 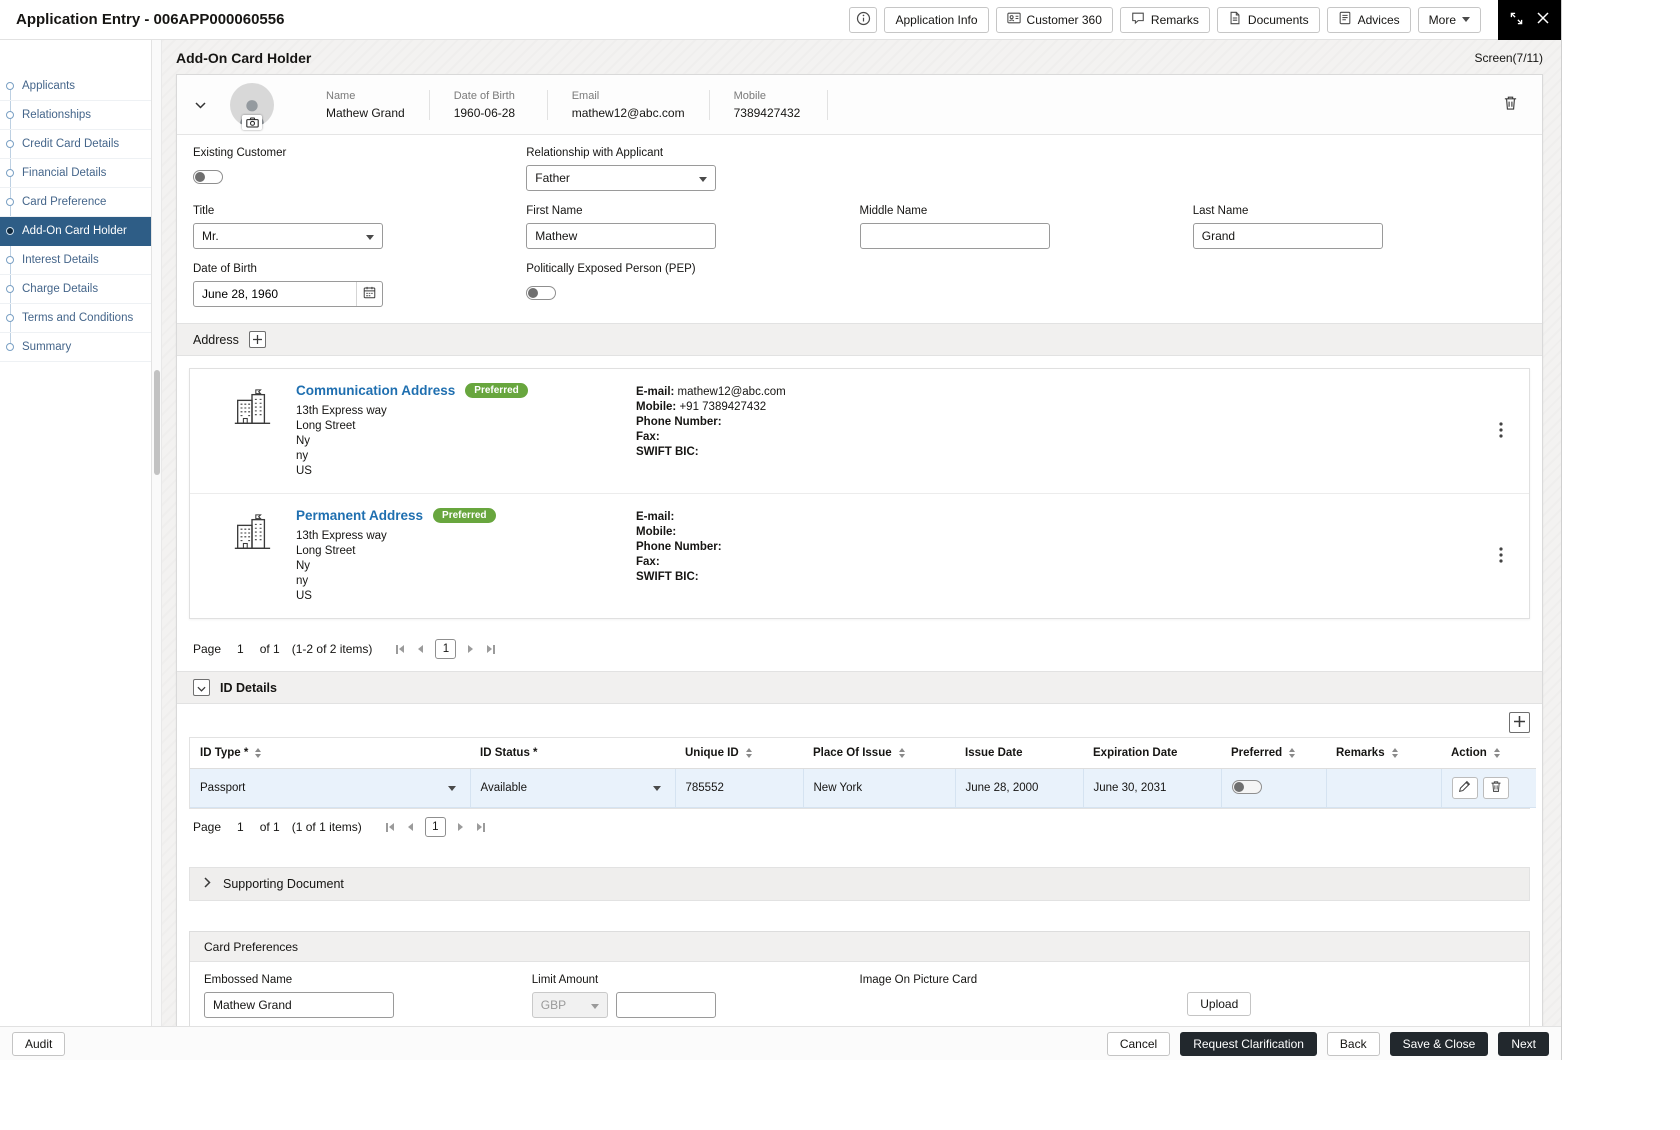 What do you see at coordinates (1246, 786) in the screenshot?
I see `preferred-toggle` at bounding box center [1246, 786].